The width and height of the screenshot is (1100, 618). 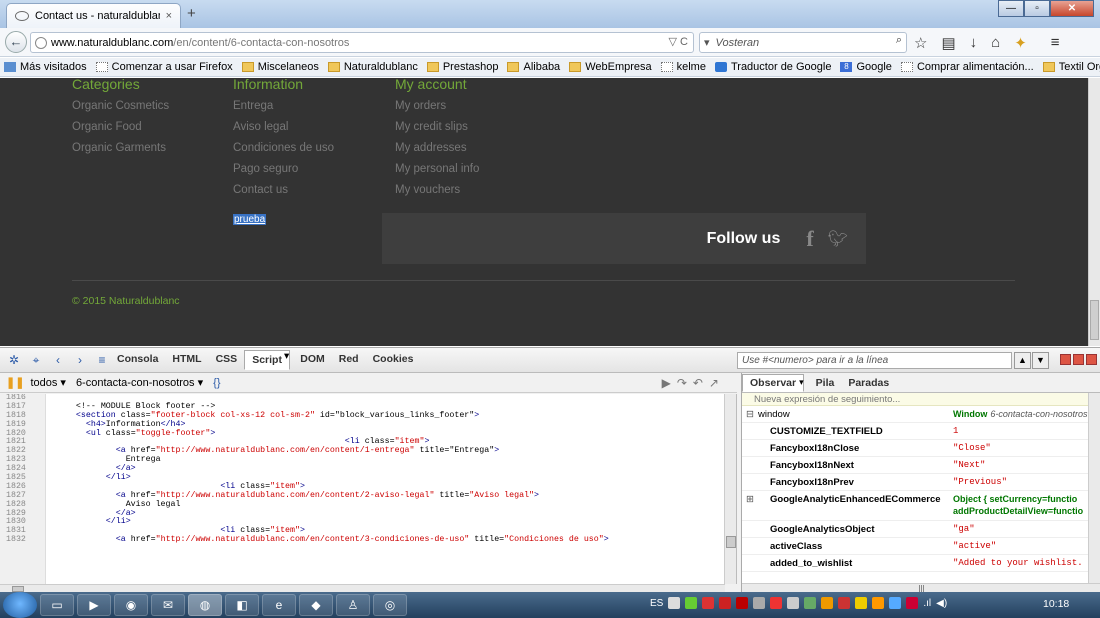 What do you see at coordinates (678, 41) in the screenshot?
I see `reload-icon: ▽ C` at bounding box center [678, 41].